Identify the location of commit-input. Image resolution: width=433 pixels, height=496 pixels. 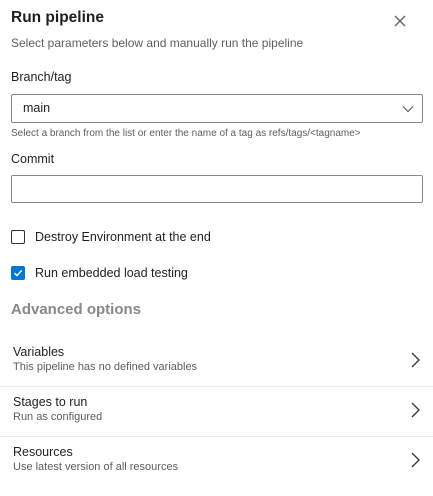
(217, 189).